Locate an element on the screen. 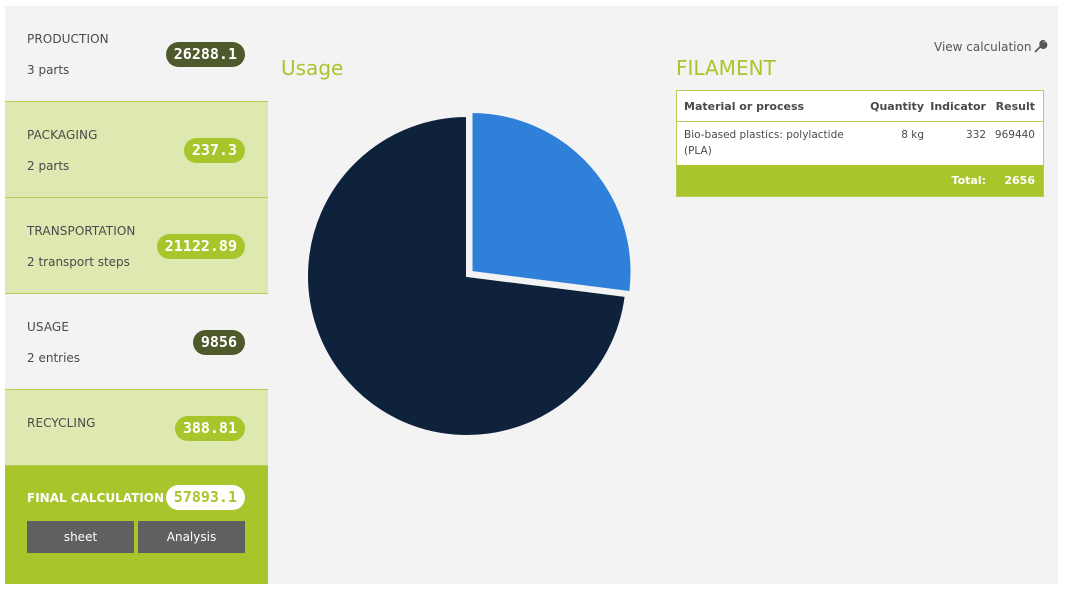 Image resolution: width=1065 pixels, height=590 pixels. sidebar-item-production: PRODUCTION 3 parts 26288.1 is located at coordinates (136, 54).